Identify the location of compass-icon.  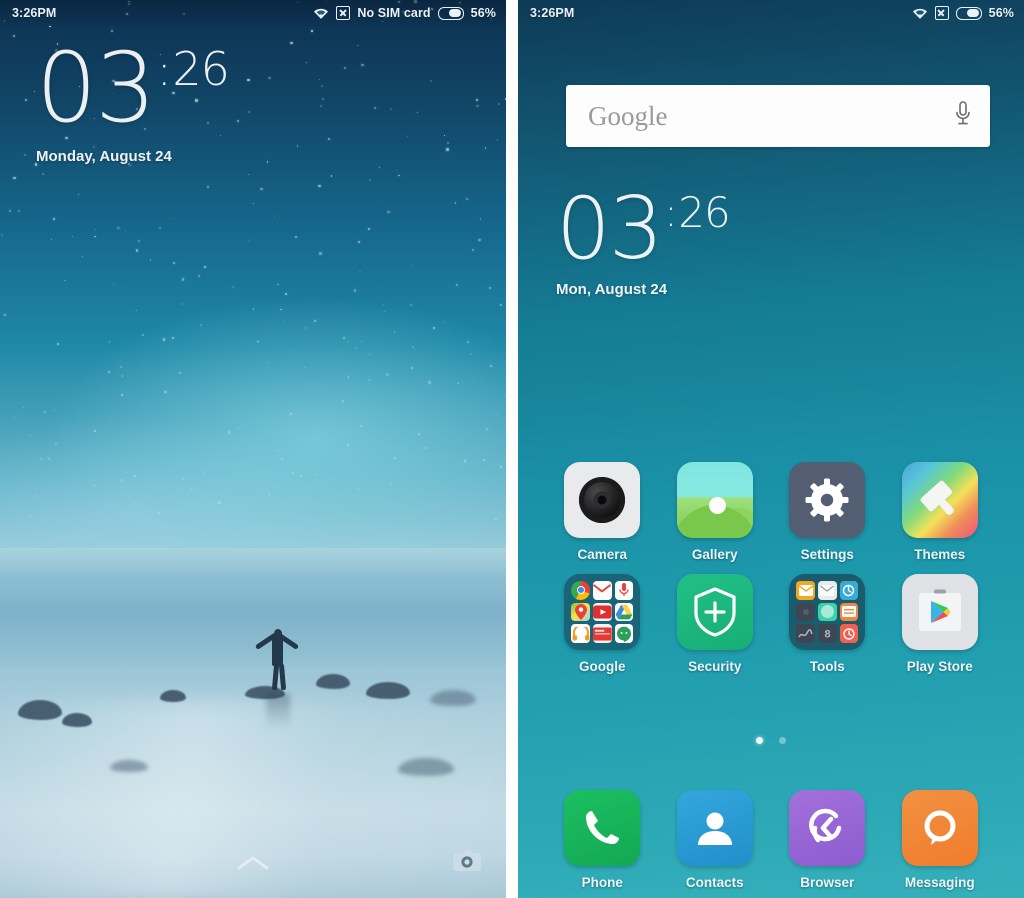
(827, 612).